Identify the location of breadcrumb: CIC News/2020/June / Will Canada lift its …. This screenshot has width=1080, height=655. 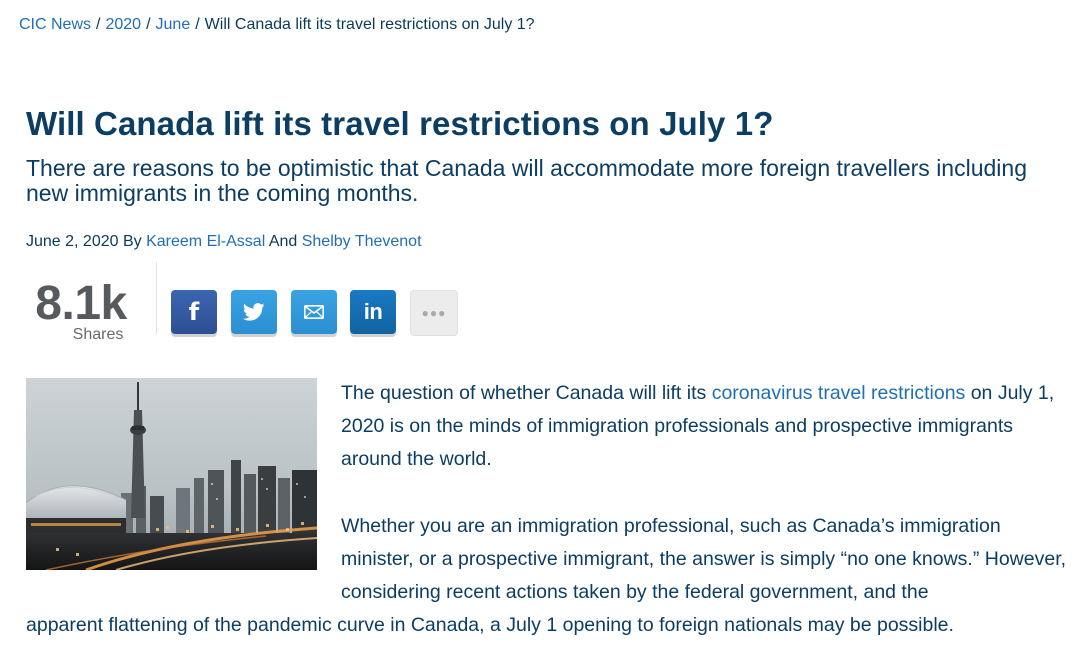
(277, 25).